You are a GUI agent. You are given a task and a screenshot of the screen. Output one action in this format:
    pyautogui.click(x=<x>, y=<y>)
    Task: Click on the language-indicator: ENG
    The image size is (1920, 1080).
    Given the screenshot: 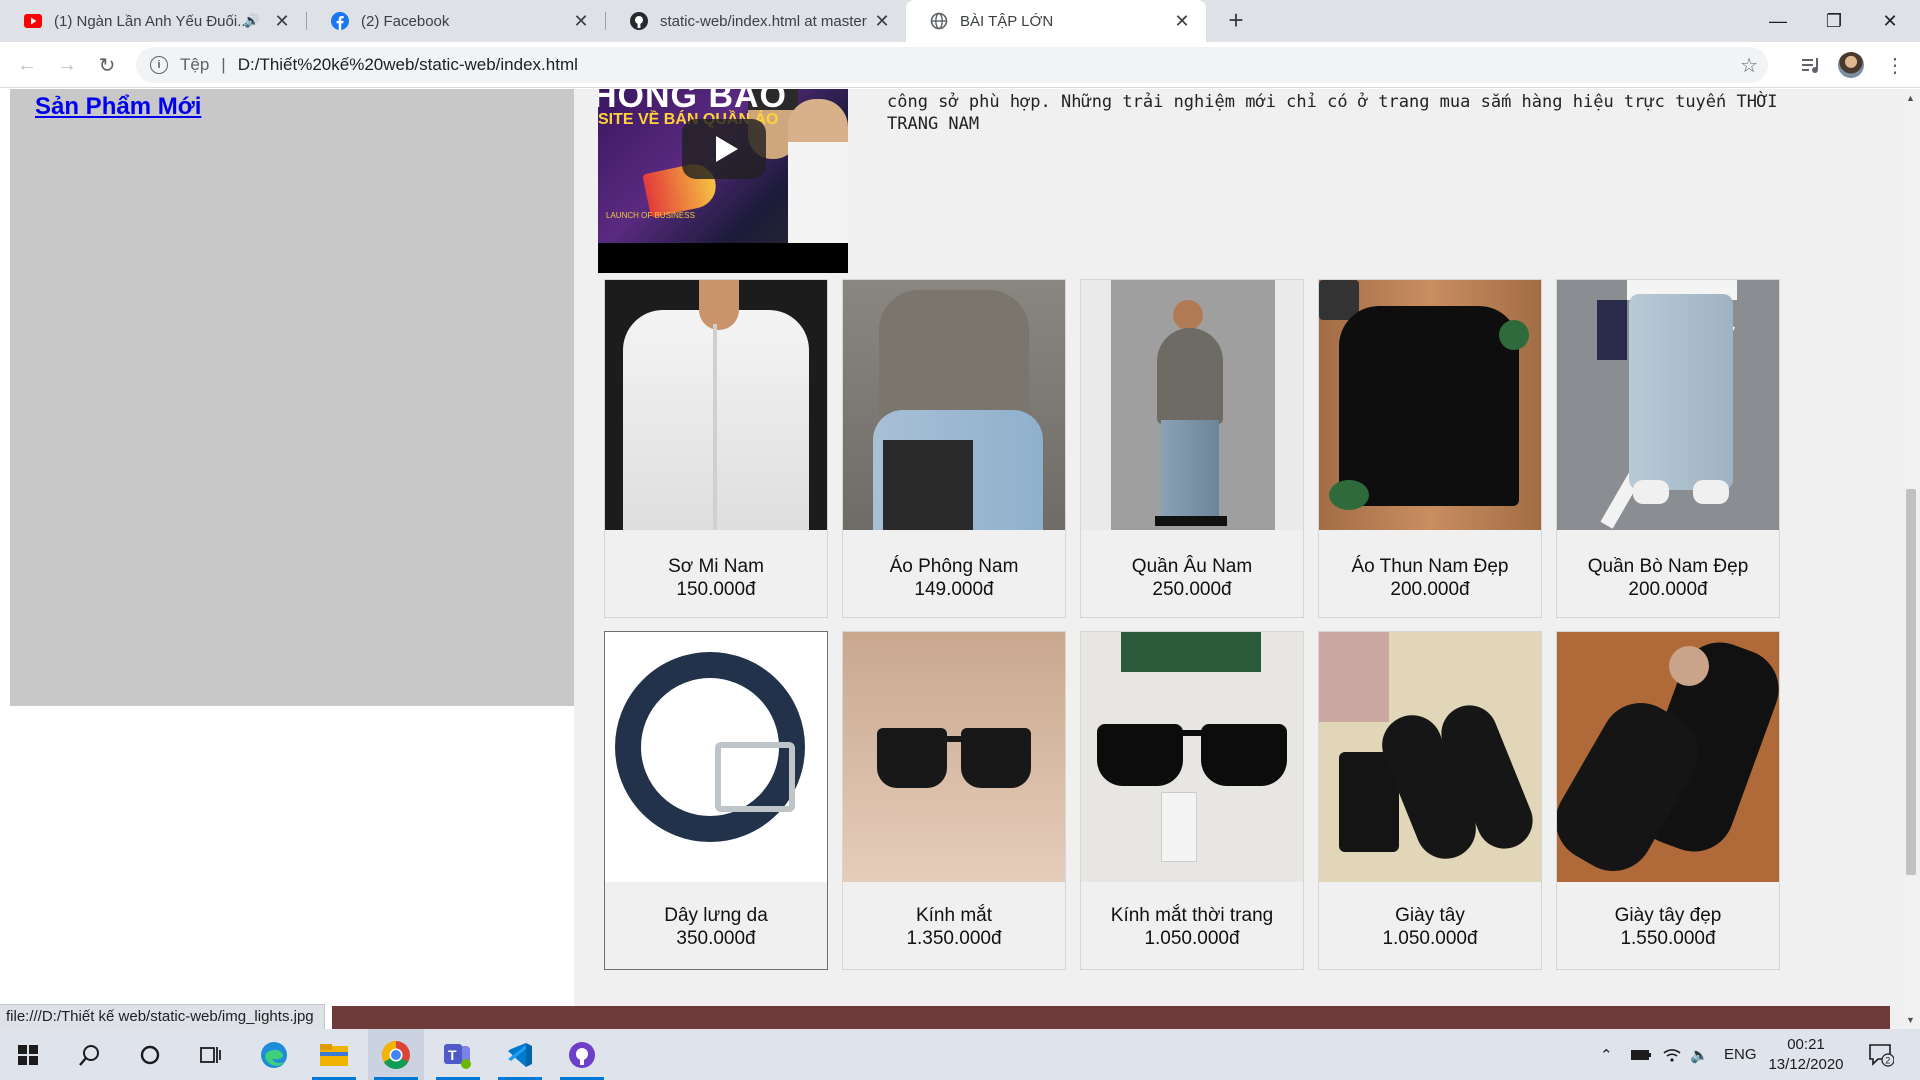 What is the action you would take?
    pyautogui.click(x=1740, y=1054)
    